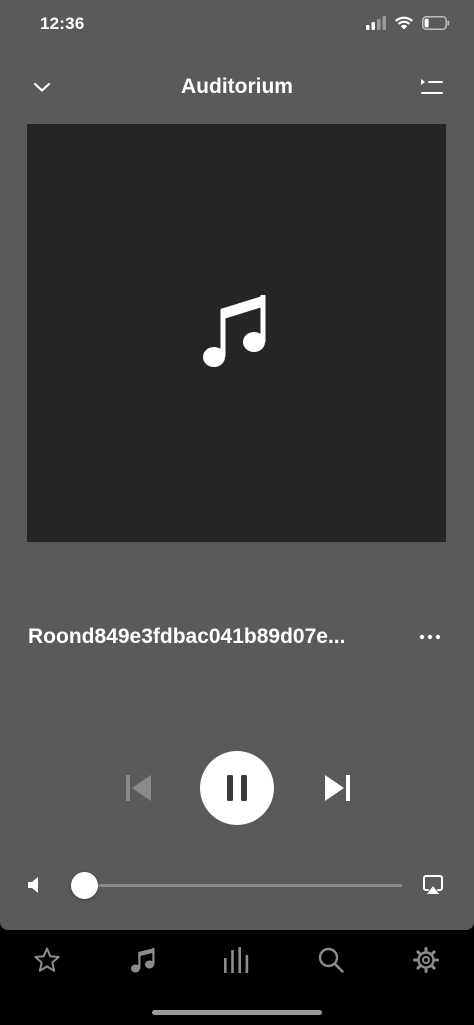 The width and height of the screenshot is (474, 1025). I want to click on skip-previous-icon, so click(138, 788).